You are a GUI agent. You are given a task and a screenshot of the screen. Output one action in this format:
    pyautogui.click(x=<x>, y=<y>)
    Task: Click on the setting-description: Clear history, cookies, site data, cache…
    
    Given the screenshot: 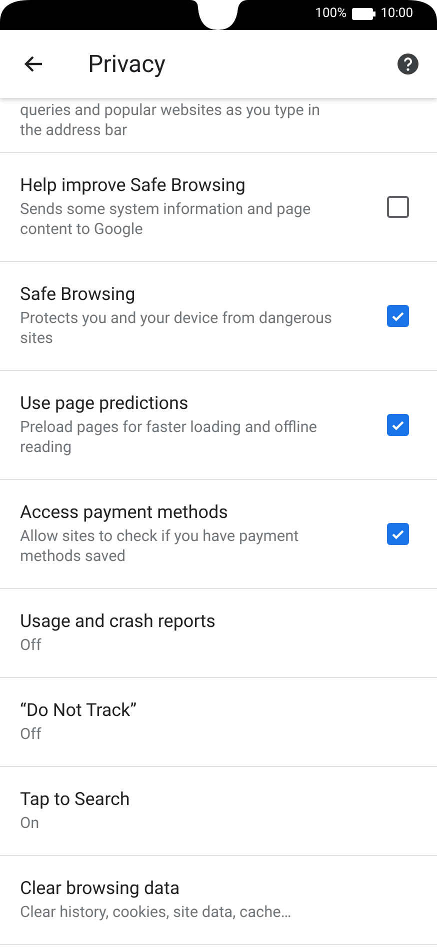 What is the action you would take?
    pyautogui.click(x=156, y=912)
    